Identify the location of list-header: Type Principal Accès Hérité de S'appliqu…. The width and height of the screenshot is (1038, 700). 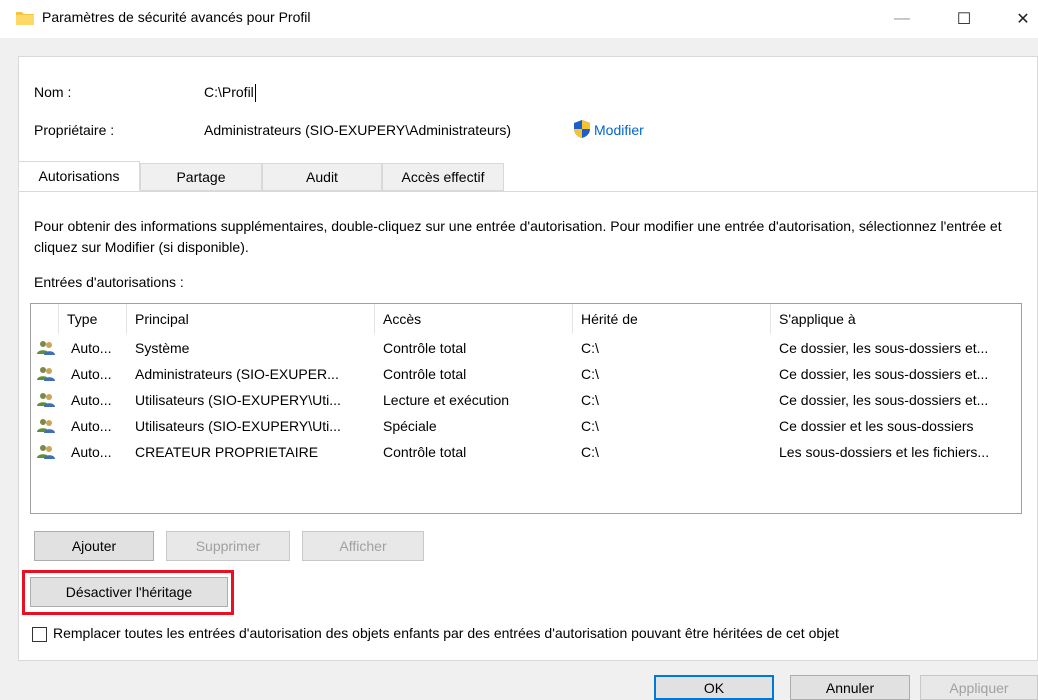
(526, 319).